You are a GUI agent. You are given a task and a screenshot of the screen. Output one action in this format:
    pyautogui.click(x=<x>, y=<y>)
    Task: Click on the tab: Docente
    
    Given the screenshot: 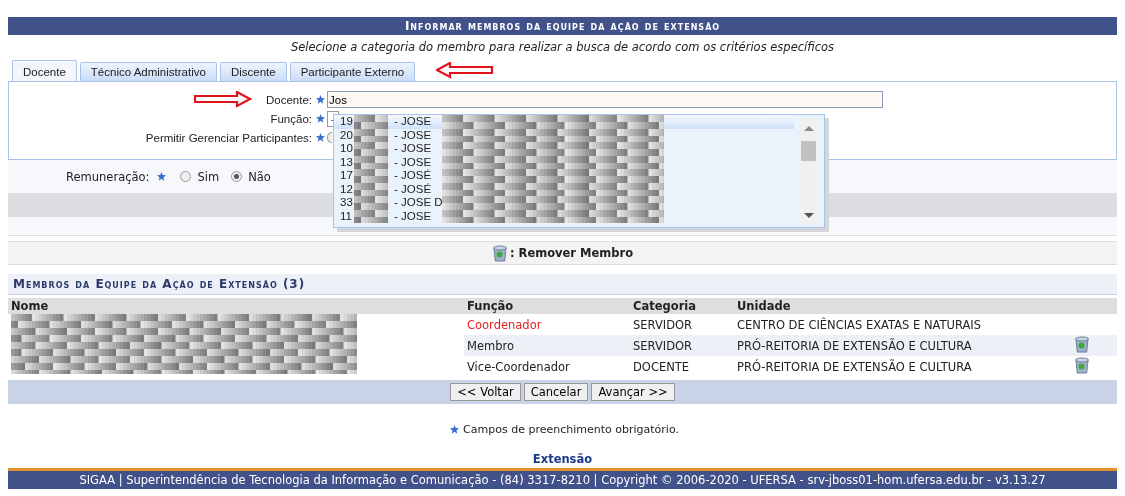 What is the action you would take?
    pyautogui.click(x=44, y=70)
    